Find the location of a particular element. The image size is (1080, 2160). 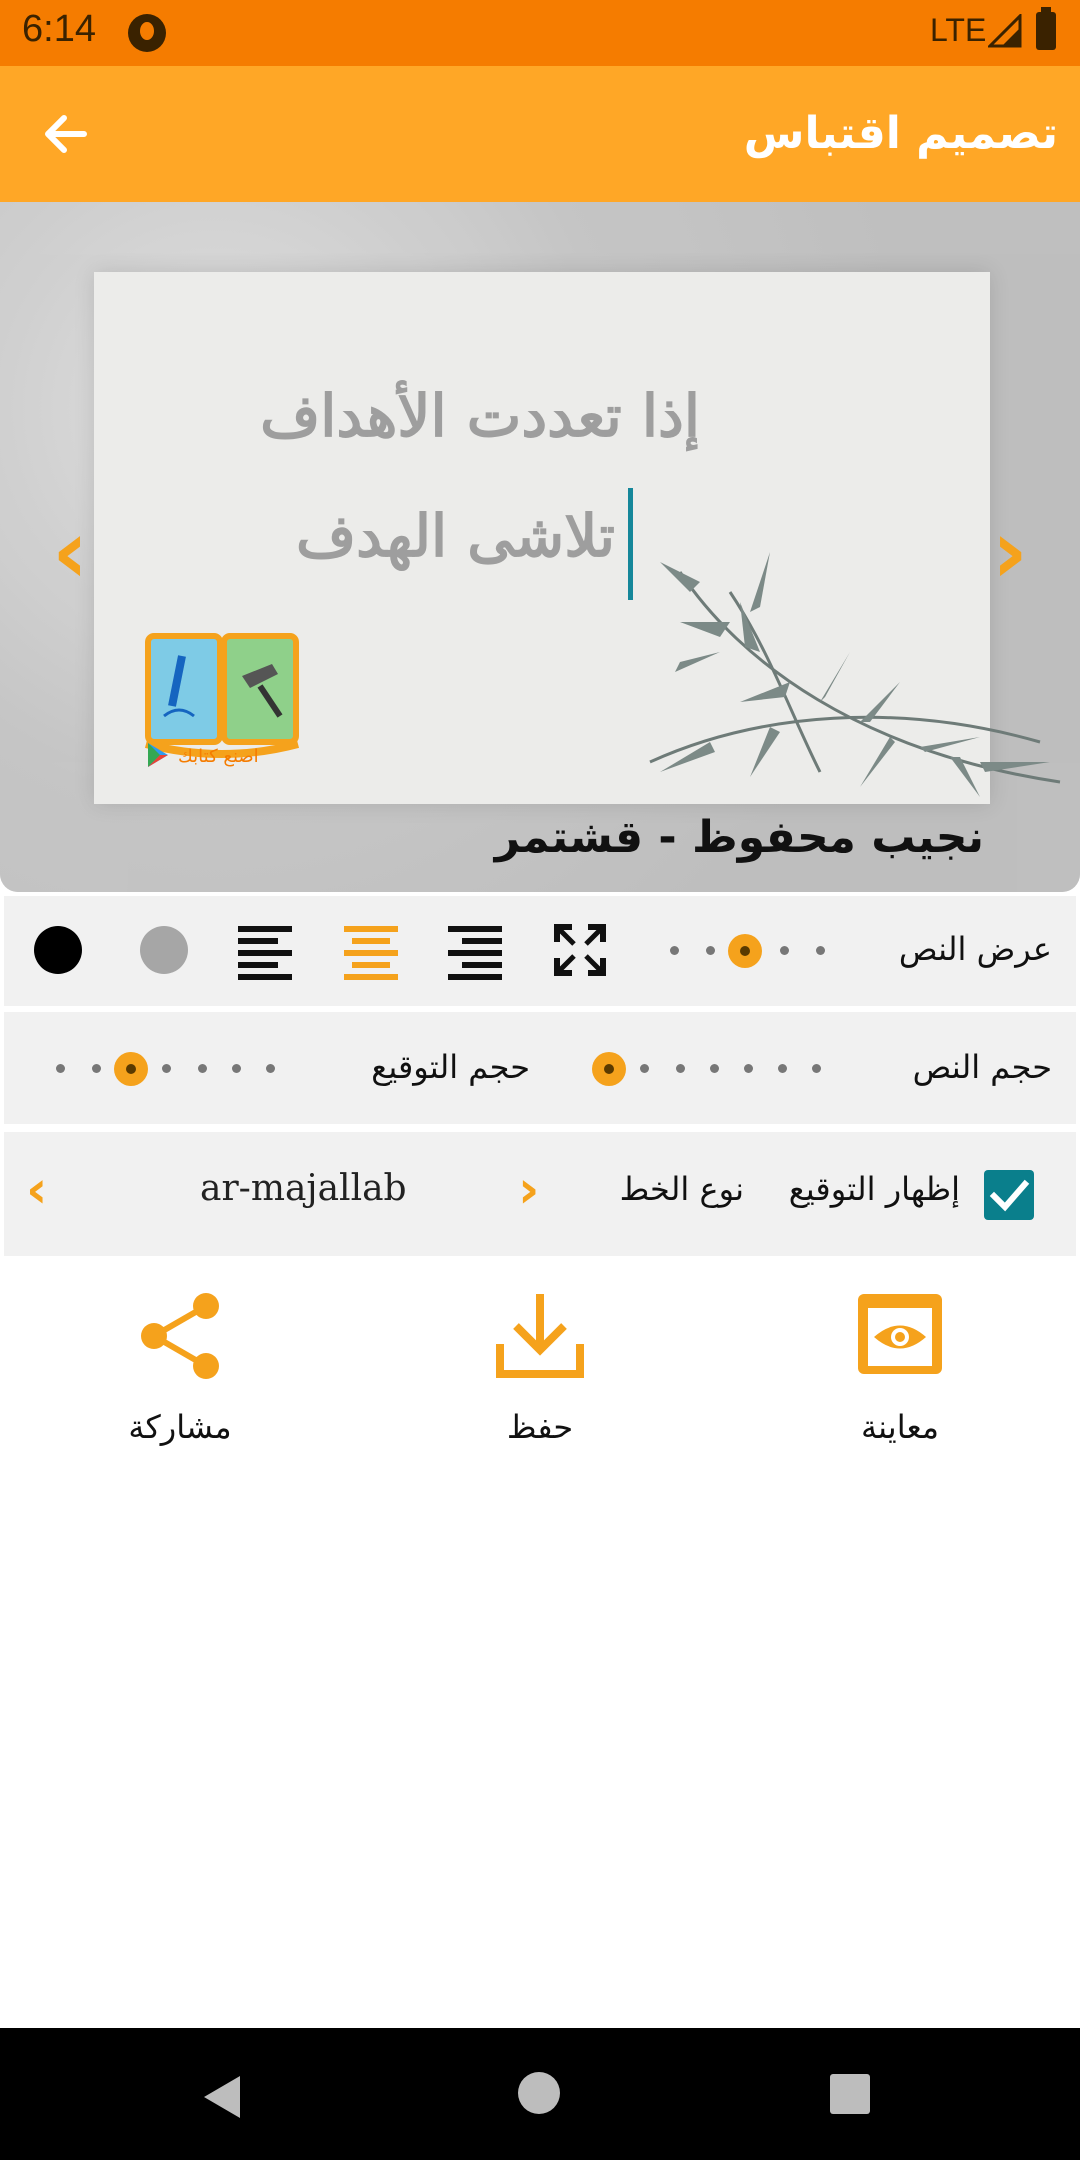

download-icon is located at coordinates (540, 1336).